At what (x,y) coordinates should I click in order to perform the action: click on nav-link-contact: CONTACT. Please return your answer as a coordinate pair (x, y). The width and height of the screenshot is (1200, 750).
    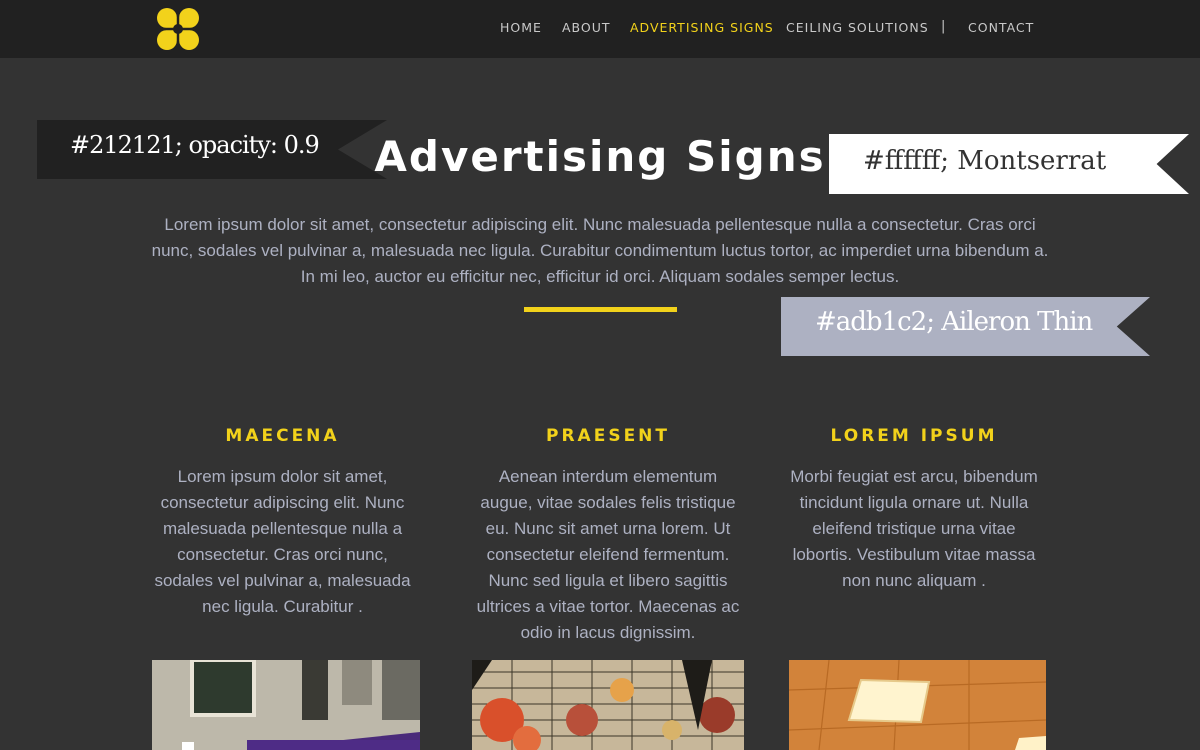
    Looking at the image, I should click on (1001, 27).